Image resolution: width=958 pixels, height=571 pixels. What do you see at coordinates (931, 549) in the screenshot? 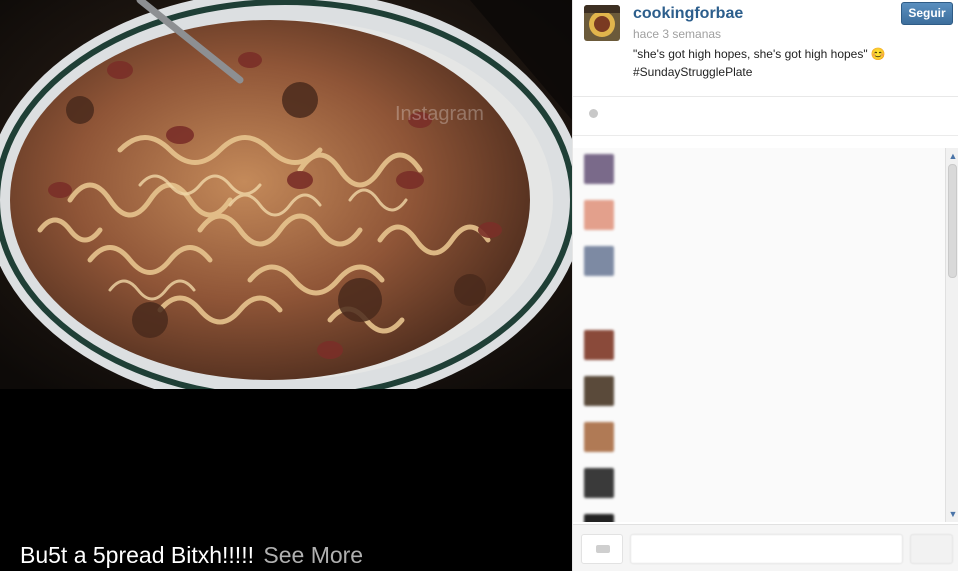
I see `send-comment-button` at bounding box center [931, 549].